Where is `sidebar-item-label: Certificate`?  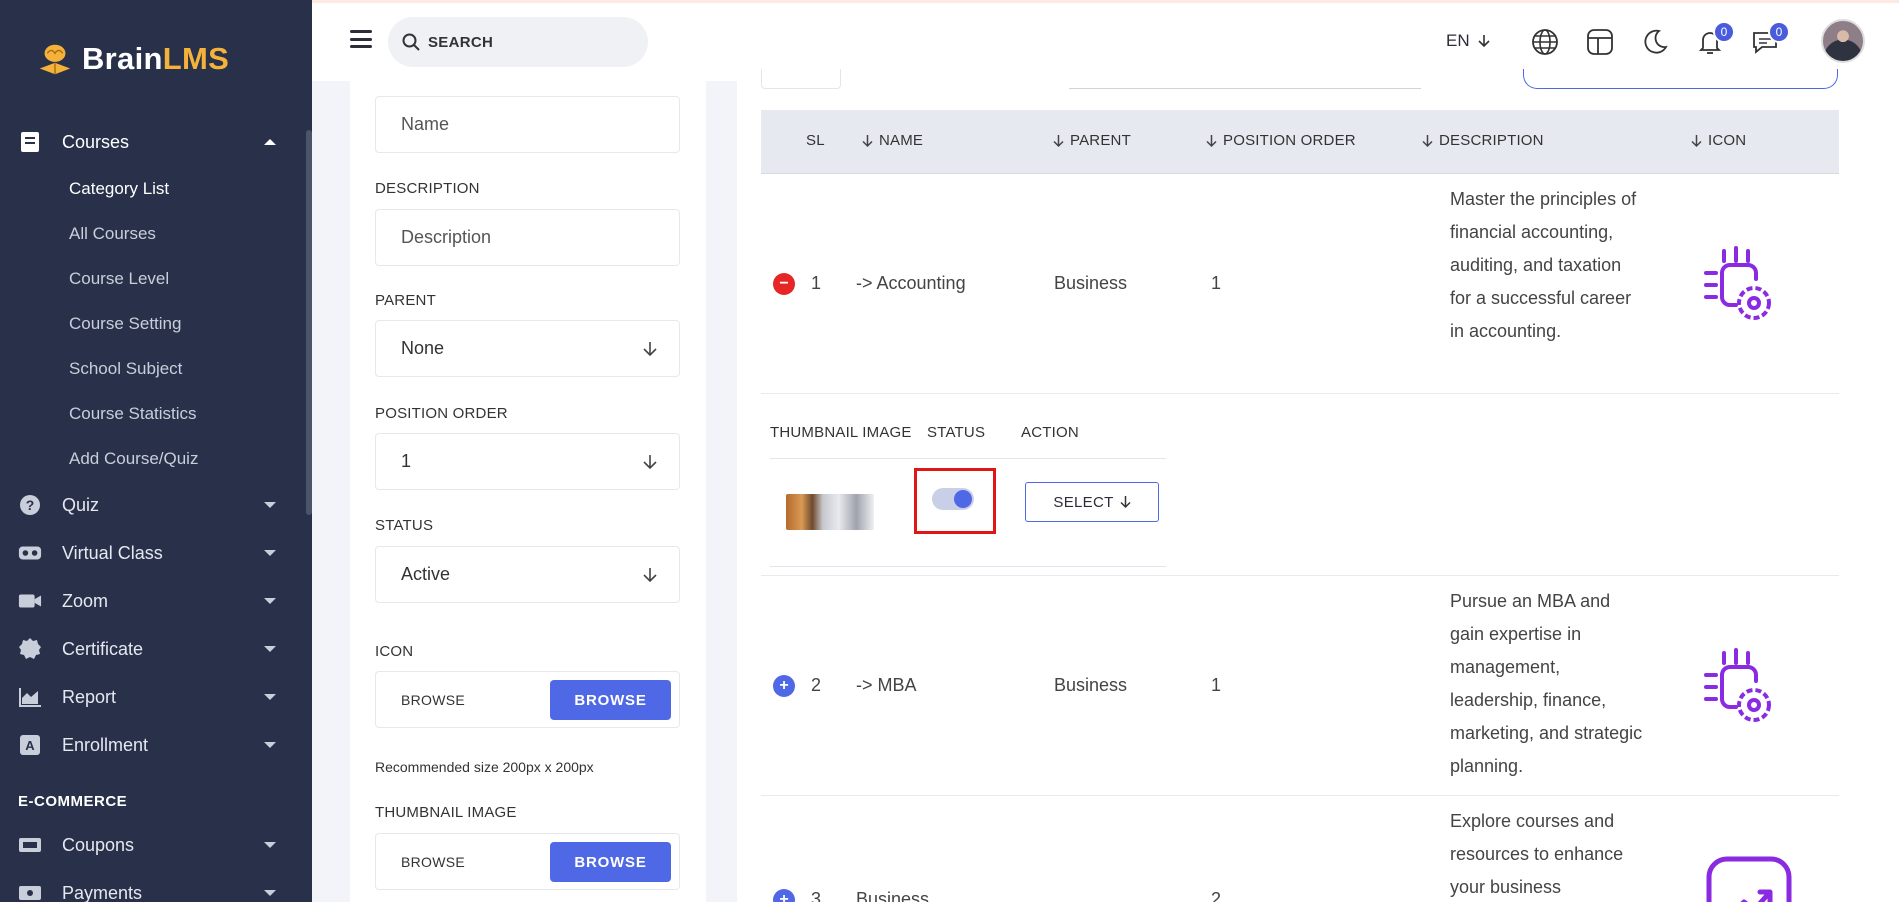 sidebar-item-label: Certificate is located at coordinates (103, 648).